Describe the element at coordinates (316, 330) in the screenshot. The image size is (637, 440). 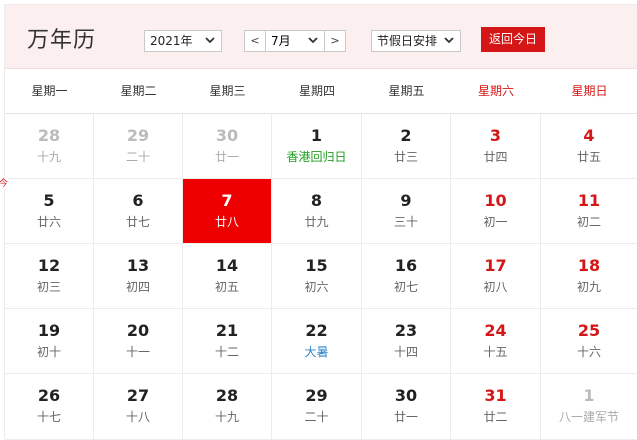
I see `day-number: 22` at that location.